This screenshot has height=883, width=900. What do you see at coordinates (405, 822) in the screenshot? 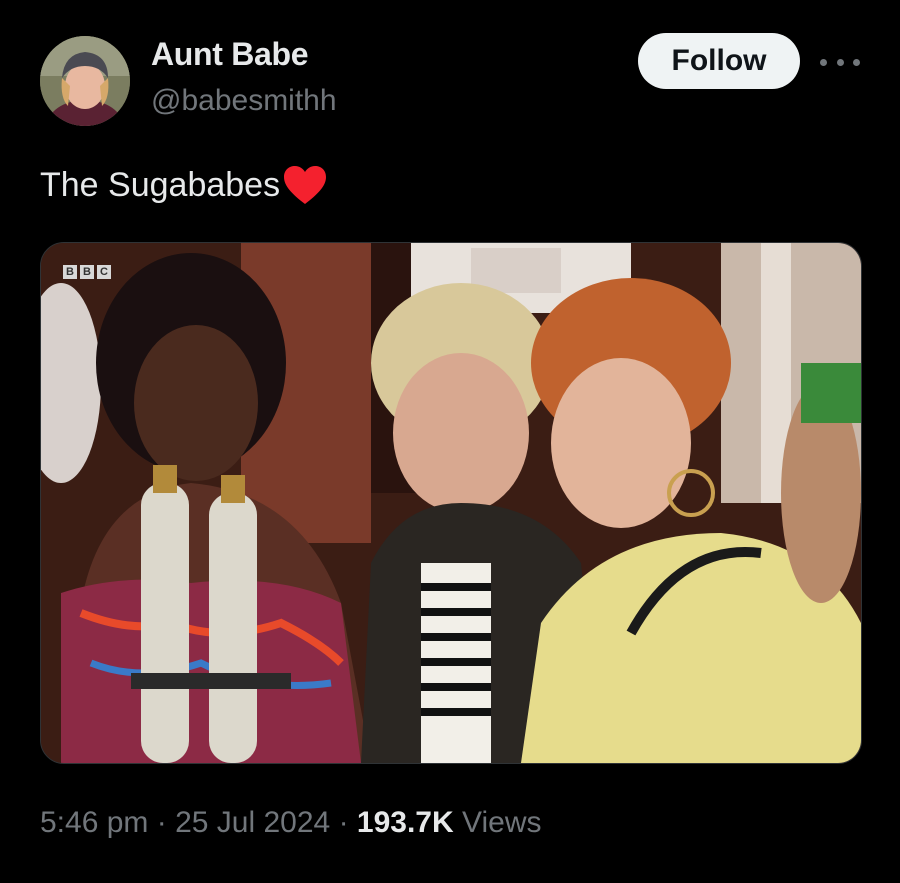
I see `views-count: 193.7K` at bounding box center [405, 822].